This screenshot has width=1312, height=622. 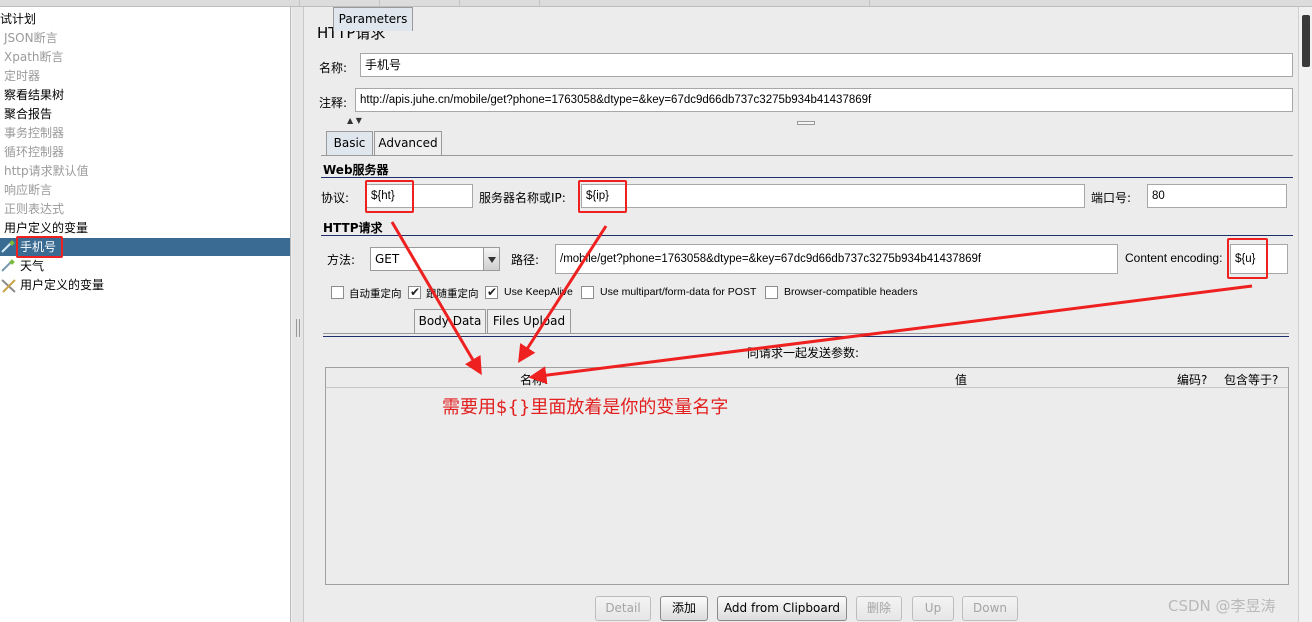 What do you see at coordinates (1305, 314) in the screenshot?
I see `vertical-scrollbar` at bounding box center [1305, 314].